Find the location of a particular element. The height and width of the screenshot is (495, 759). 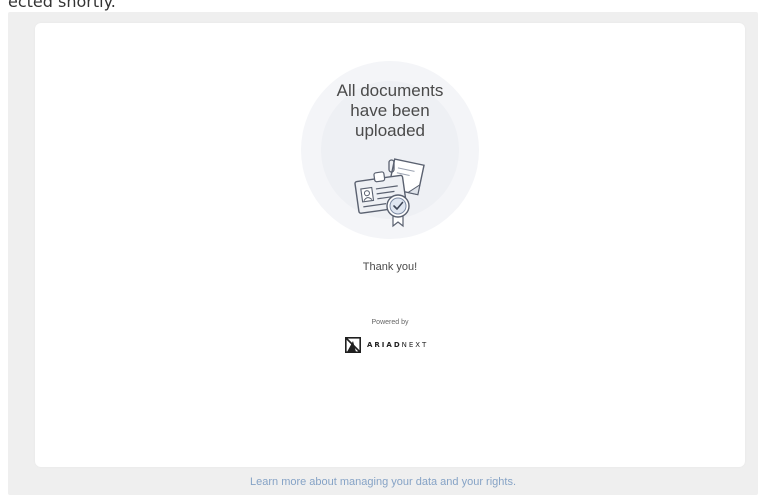

status-headline: All documents have been uploaded is located at coordinates (390, 110).